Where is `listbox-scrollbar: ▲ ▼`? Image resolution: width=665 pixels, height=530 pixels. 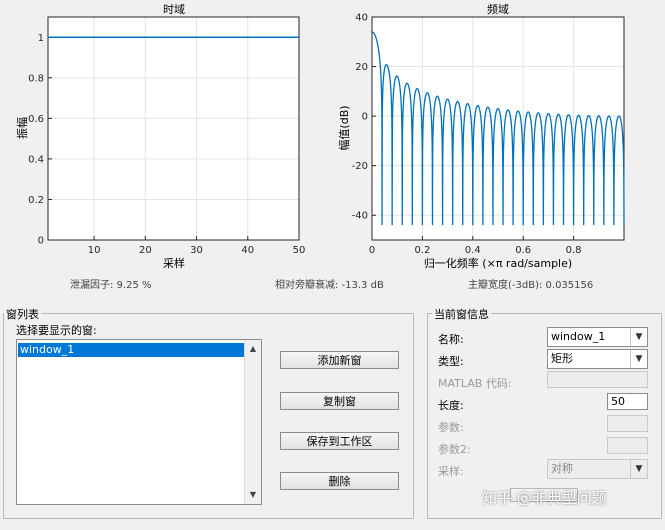
listbox-scrollbar: ▲ ▼ is located at coordinates (252, 422).